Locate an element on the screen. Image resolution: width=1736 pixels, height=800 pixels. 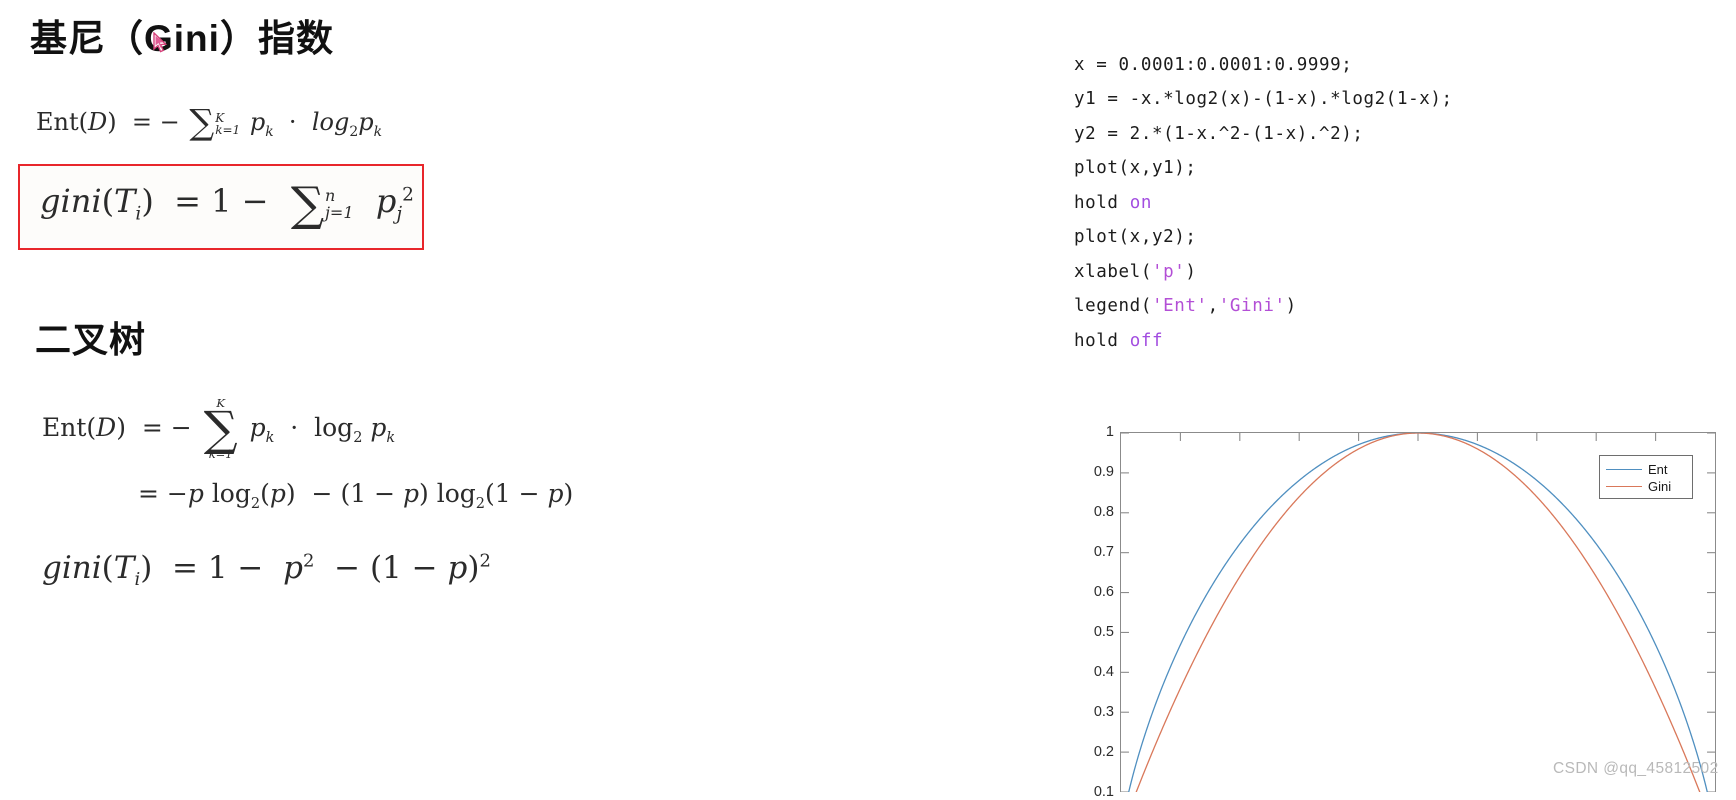
legend-label: Ent is located at coordinates (1658, 469).